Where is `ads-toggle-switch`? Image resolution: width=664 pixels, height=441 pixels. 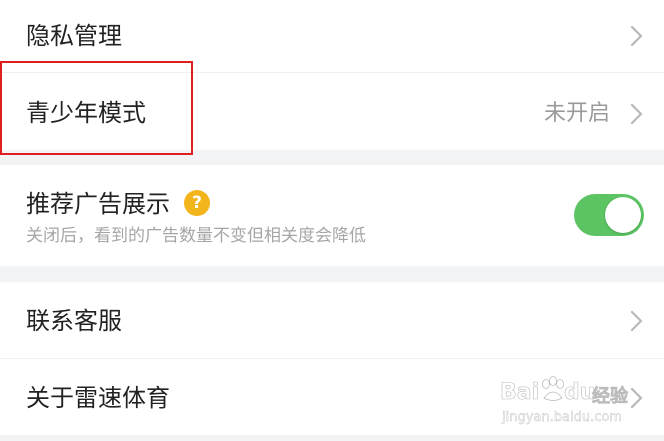
ads-toggle-switch is located at coordinates (609, 215).